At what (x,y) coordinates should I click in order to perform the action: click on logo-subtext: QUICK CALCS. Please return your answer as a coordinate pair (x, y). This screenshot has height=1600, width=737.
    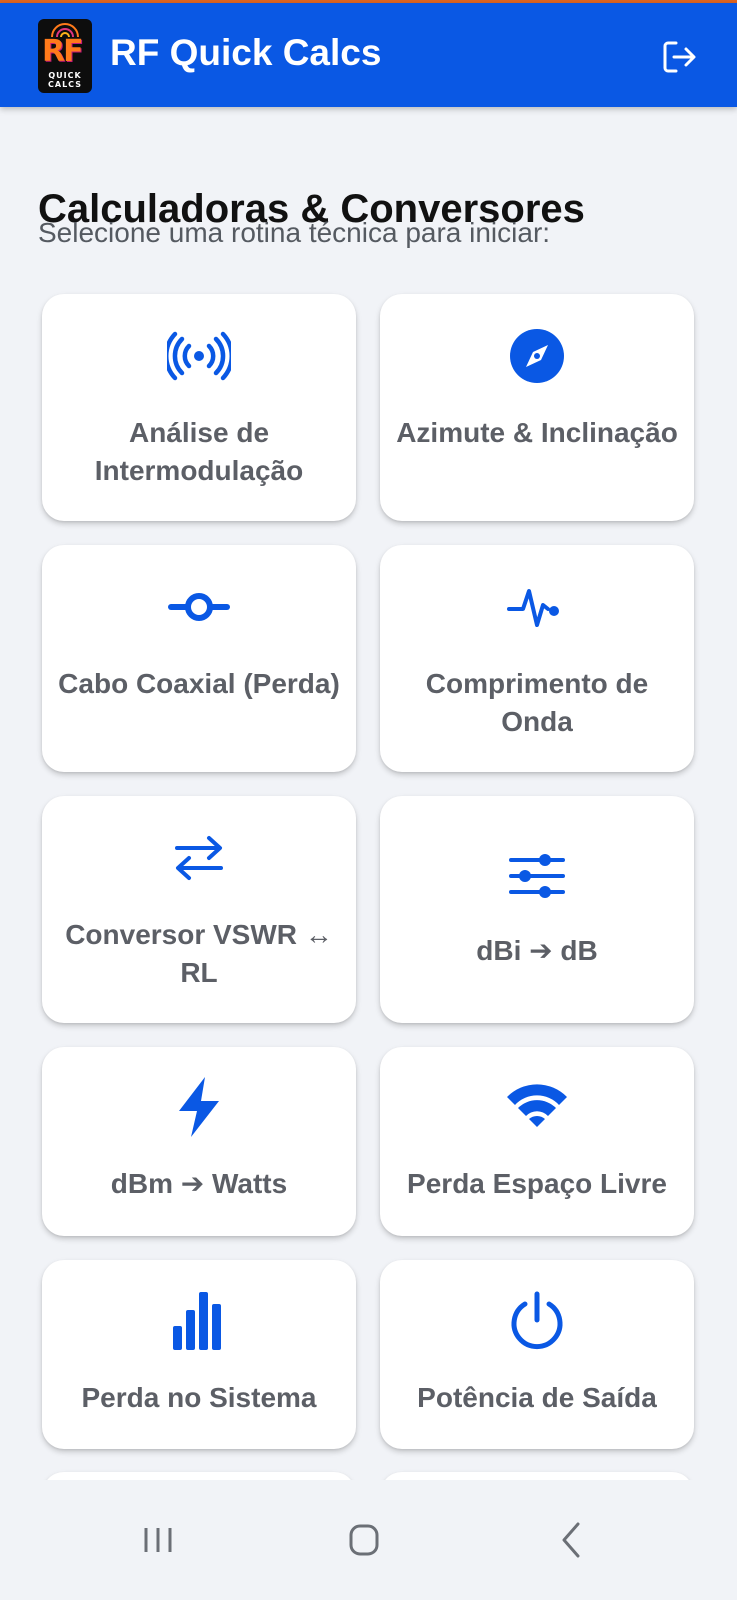
    Looking at the image, I should click on (65, 80).